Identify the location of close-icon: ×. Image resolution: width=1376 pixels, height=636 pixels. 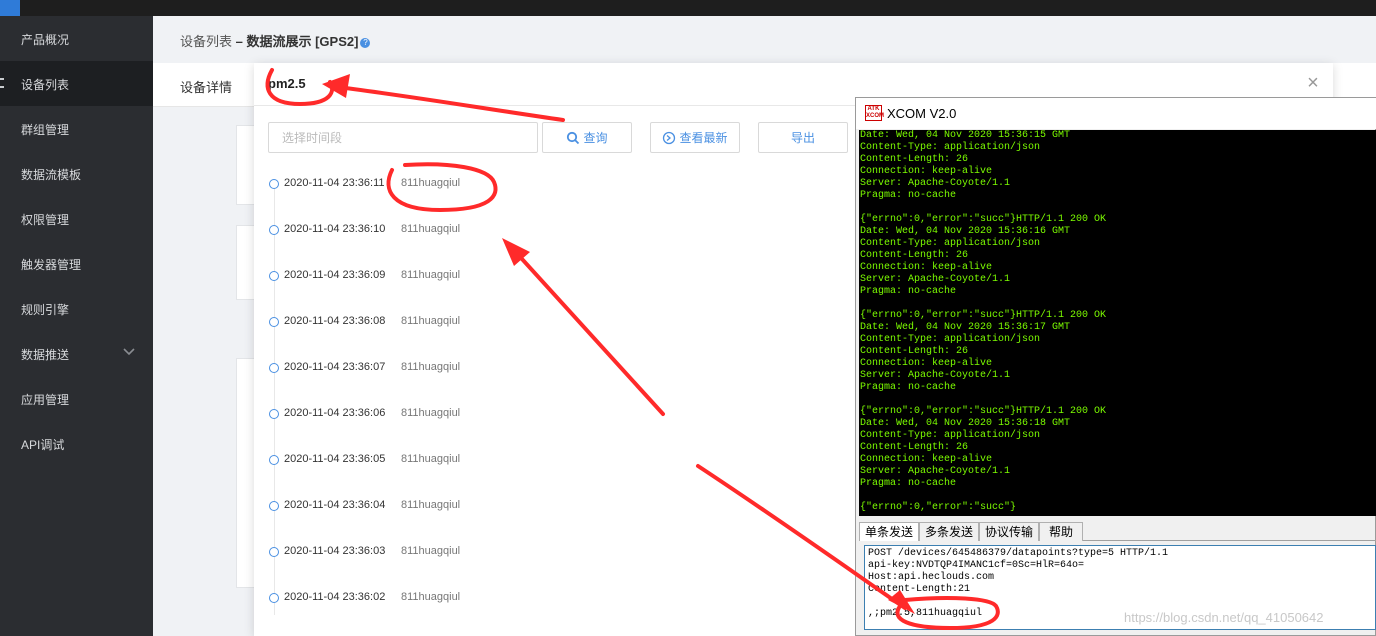
(1313, 83).